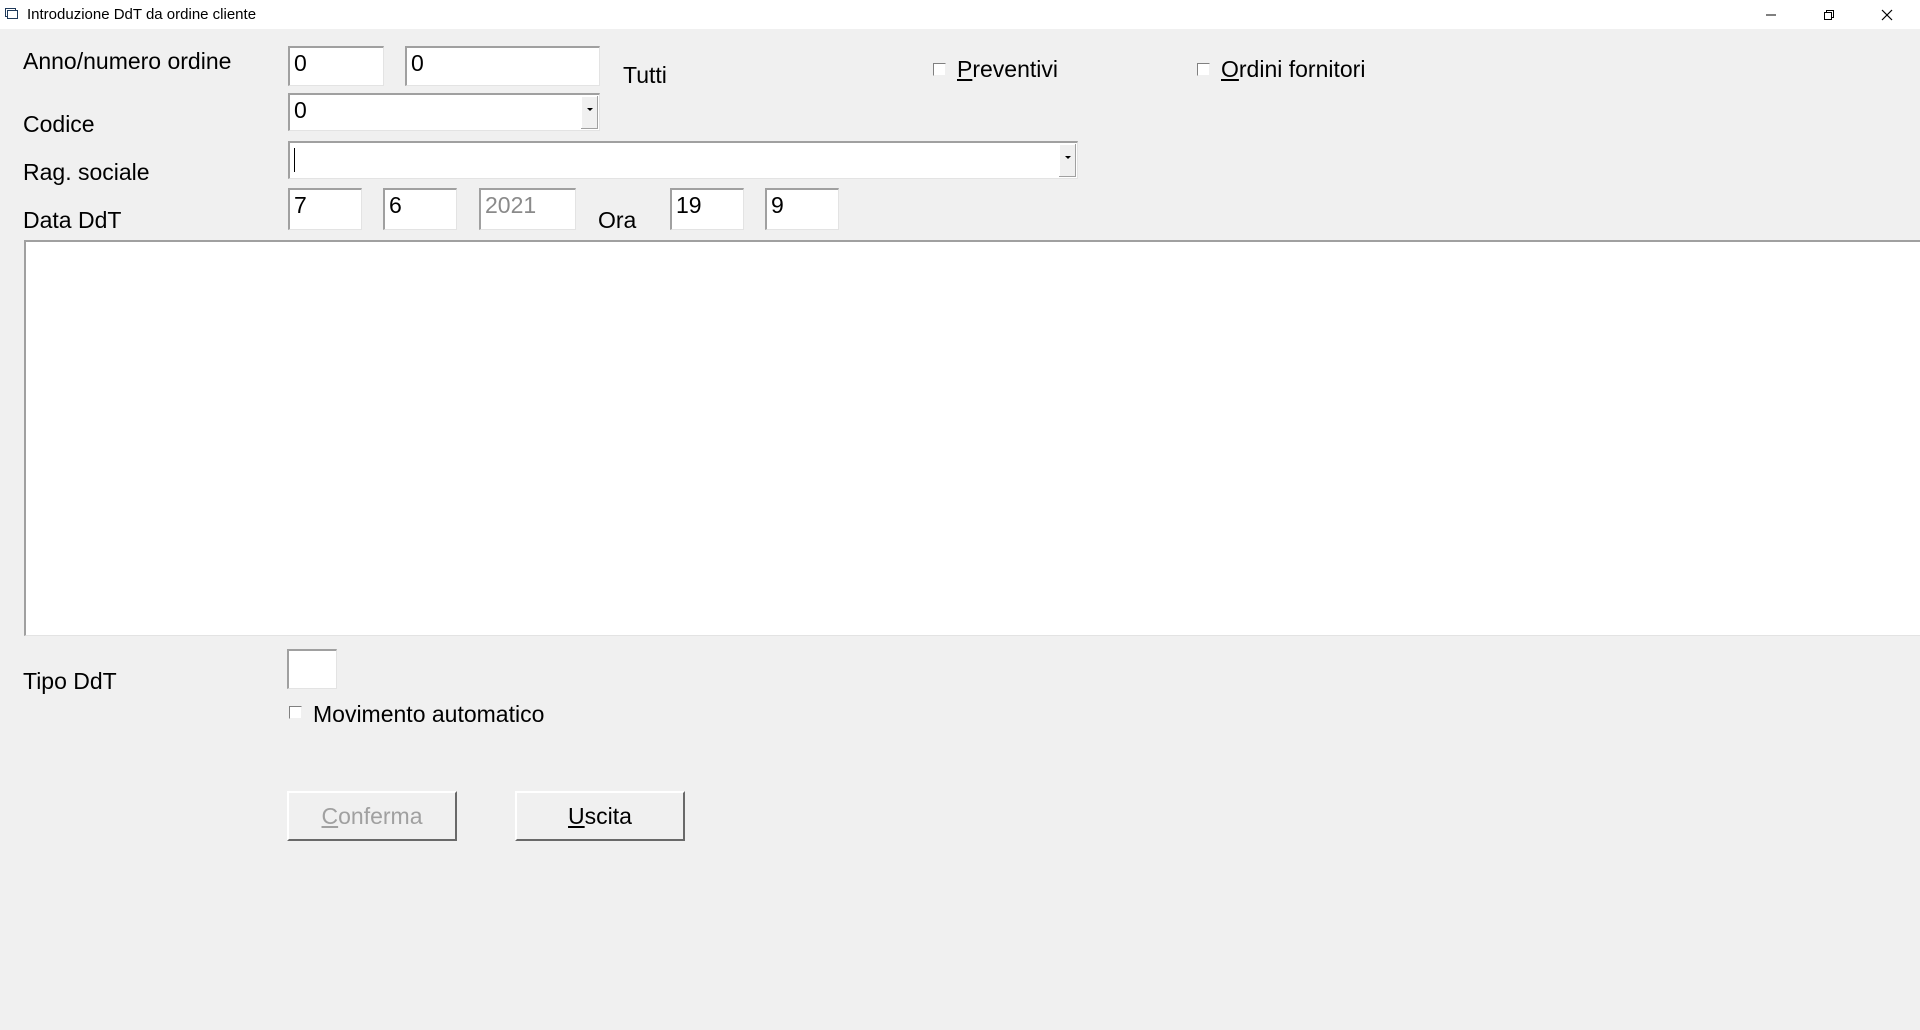  I want to click on uscita-button: Uscita, so click(600, 816).